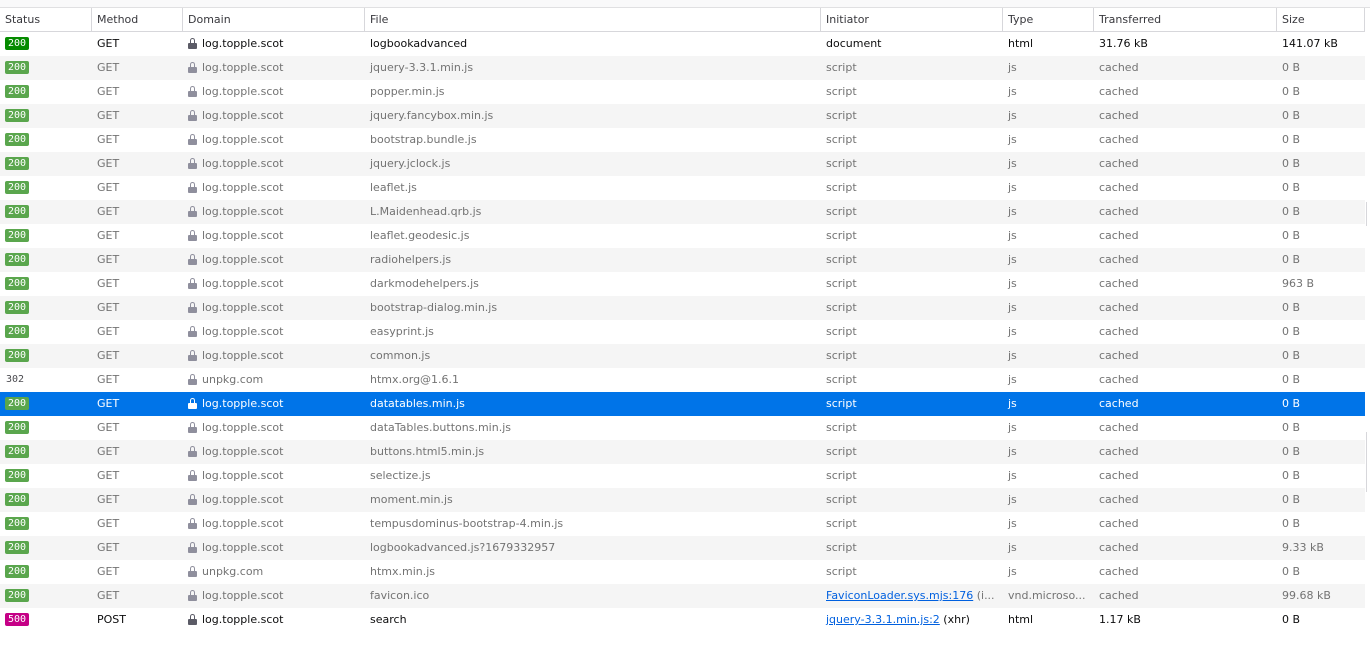 This screenshot has width=1370, height=649. Describe the element at coordinates (46, 620) in the screenshot. I see `status-cell: 500` at that location.